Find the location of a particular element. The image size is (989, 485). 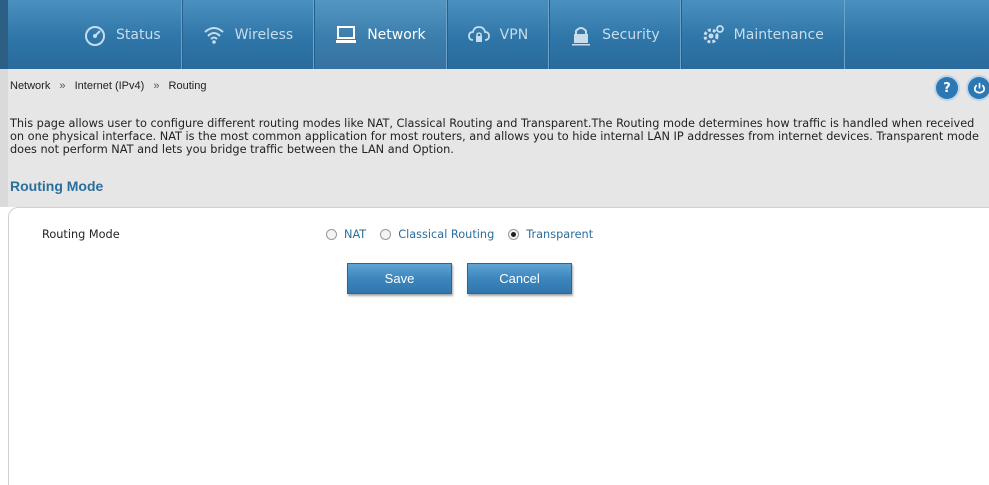

breadcrumb-internet-ipv4: Internet (IPv4) is located at coordinates (110, 86).